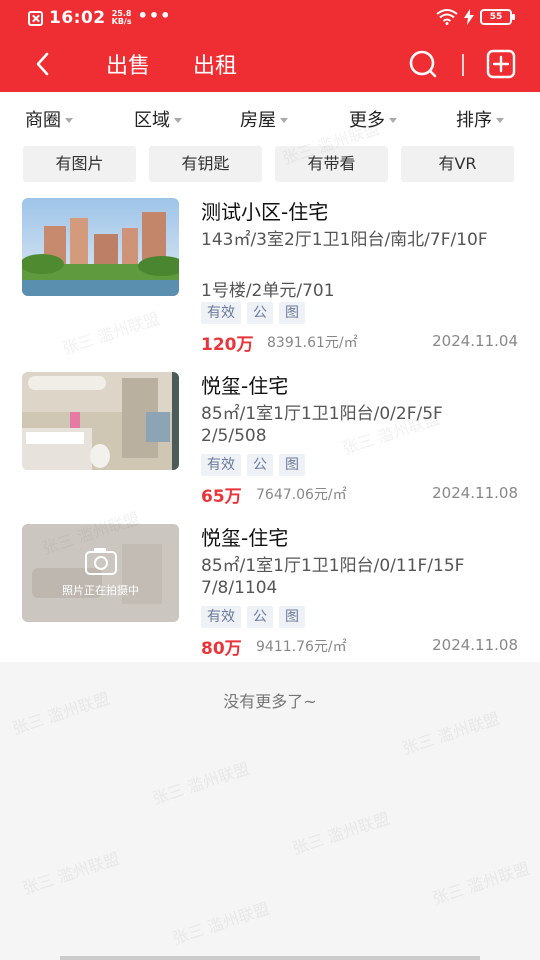 The height and width of the screenshot is (960, 540). What do you see at coordinates (270, 64) in the screenshot?
I see `nav-bar: 出售 出租` at bounding box center [270, 64].